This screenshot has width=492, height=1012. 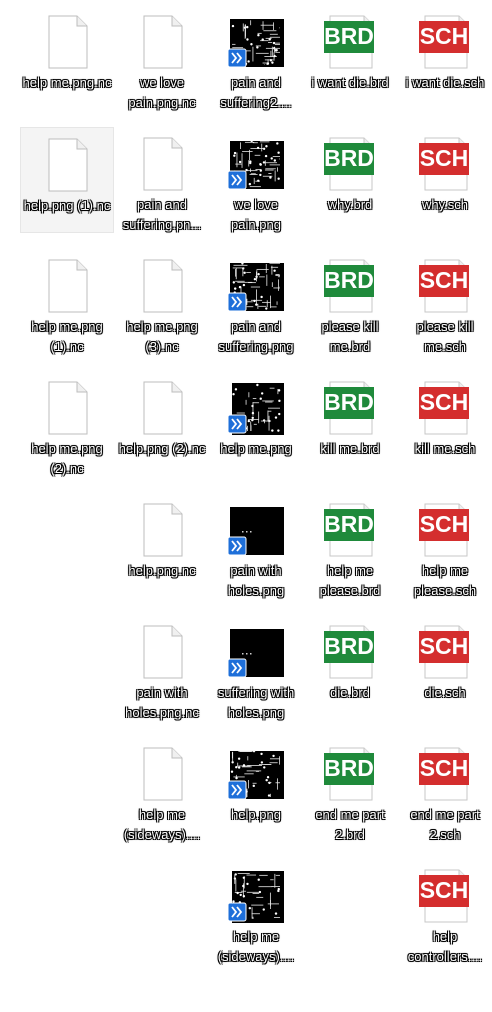 What do you see at coordinates (350, 336) in the screenshot?
I see `file-name-label: please kill me.brd` at bounding box center [350, 336].